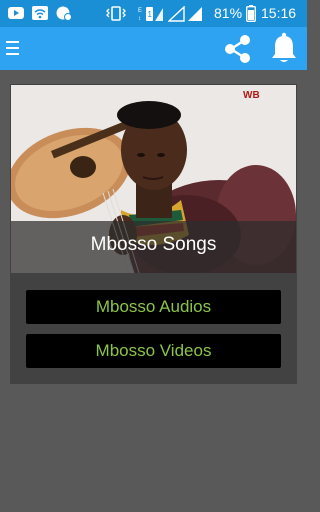 This screenshot has height=512, width=320. Describe the element at coordinates (284, 48) in the screenshot. I see `bell-icon` at that location.